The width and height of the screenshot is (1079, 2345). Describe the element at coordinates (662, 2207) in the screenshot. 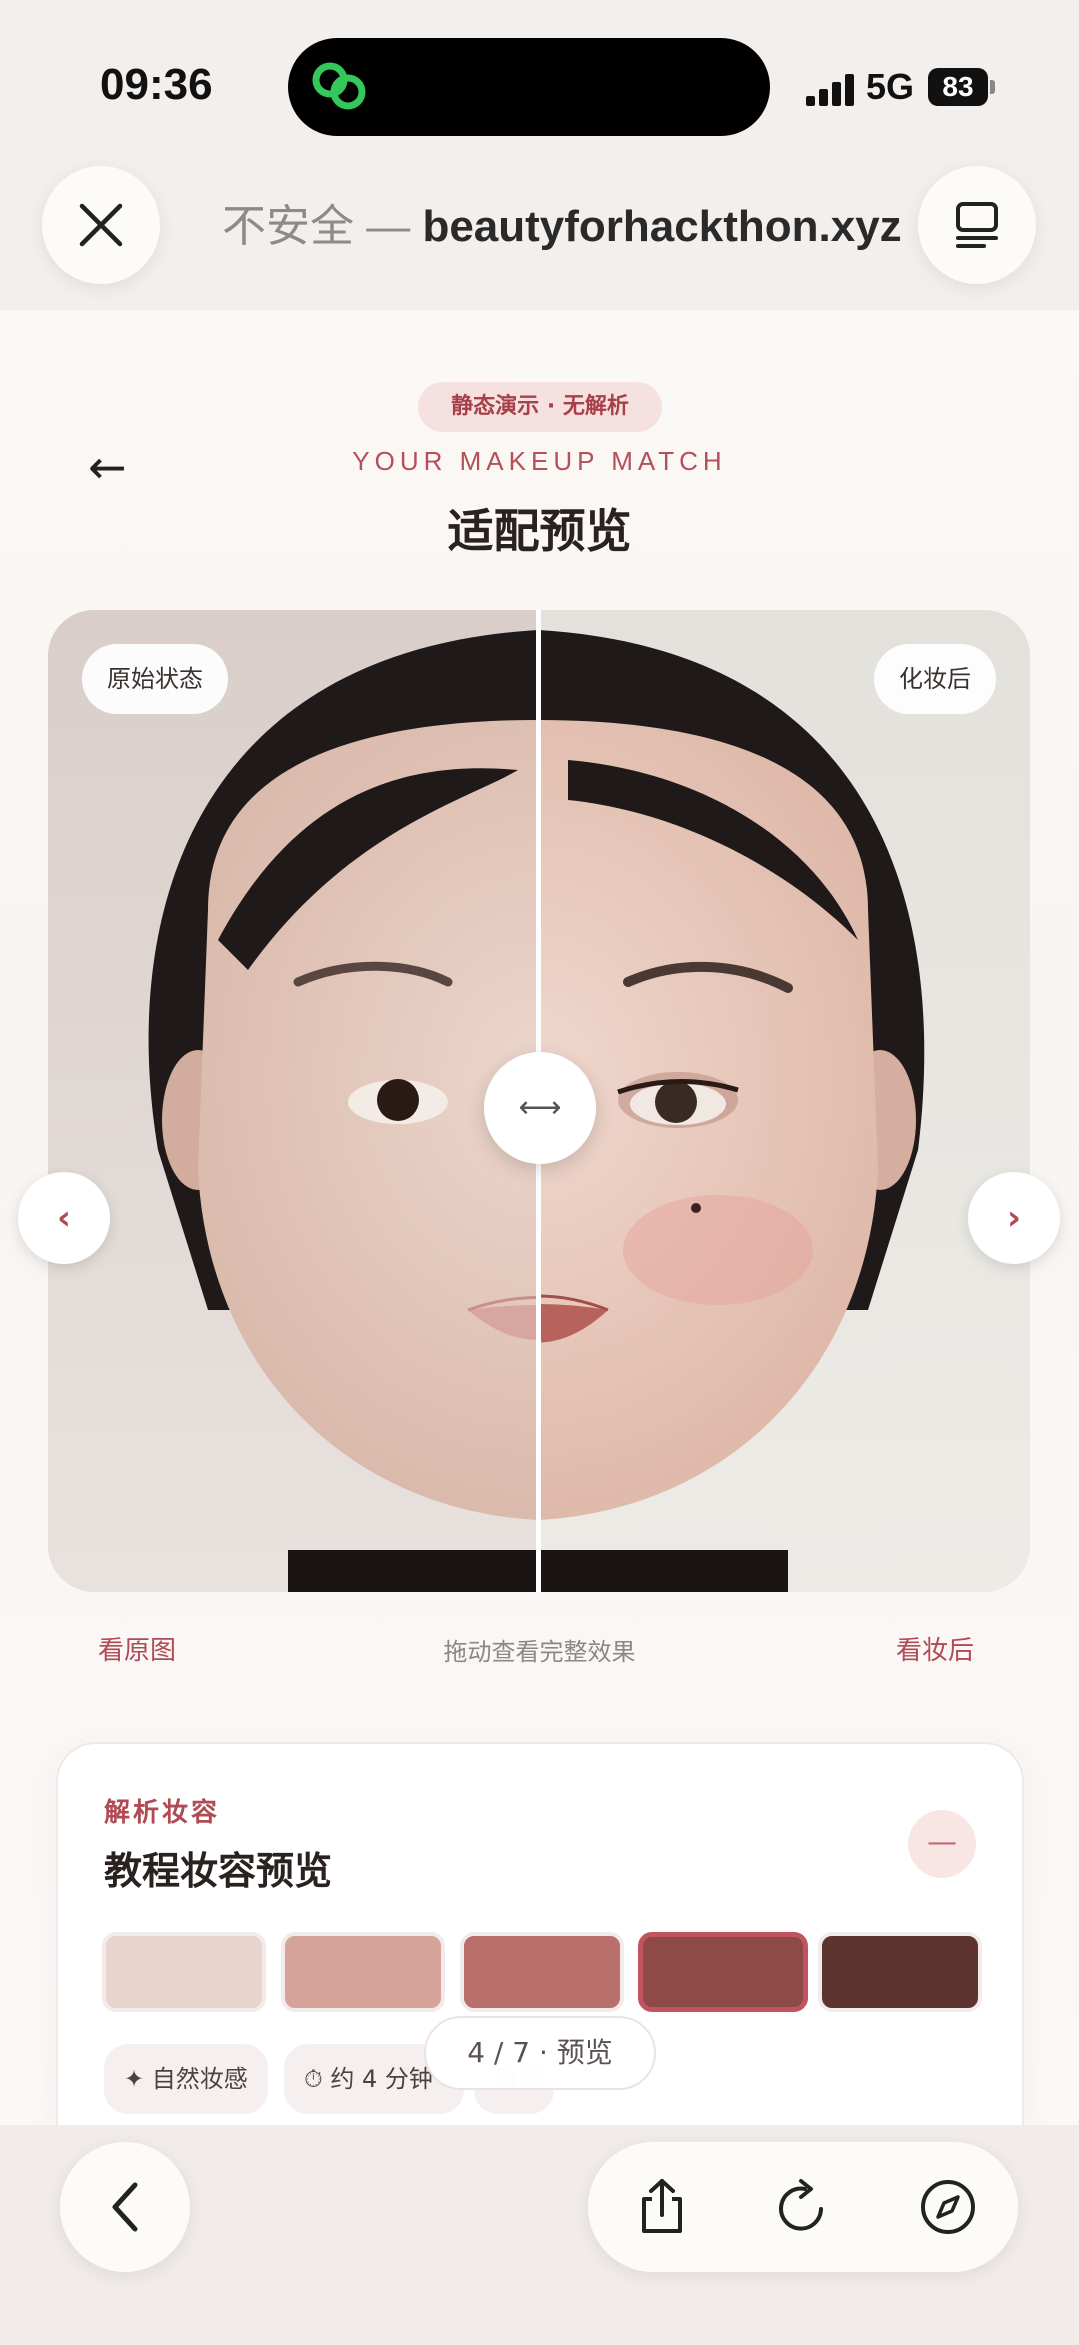

I see `share-icon` at that location.